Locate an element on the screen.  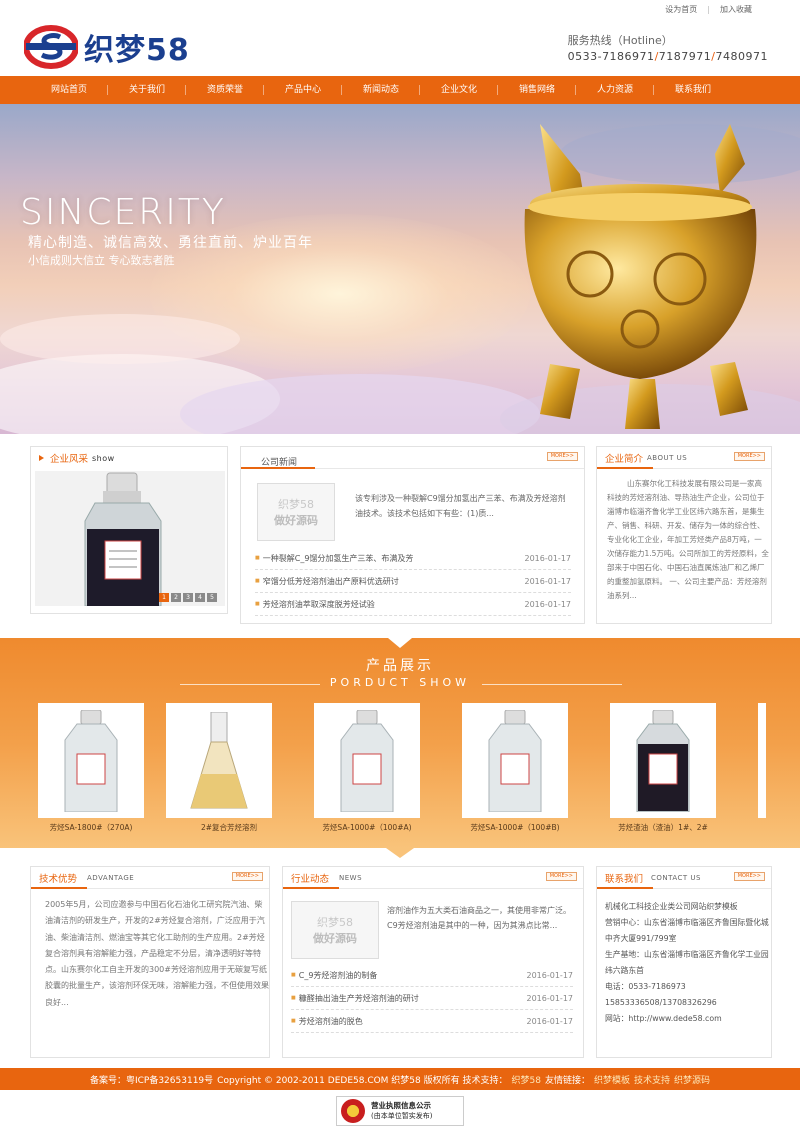
about-more-button: MORE>> is located at coordinates (749, 456).